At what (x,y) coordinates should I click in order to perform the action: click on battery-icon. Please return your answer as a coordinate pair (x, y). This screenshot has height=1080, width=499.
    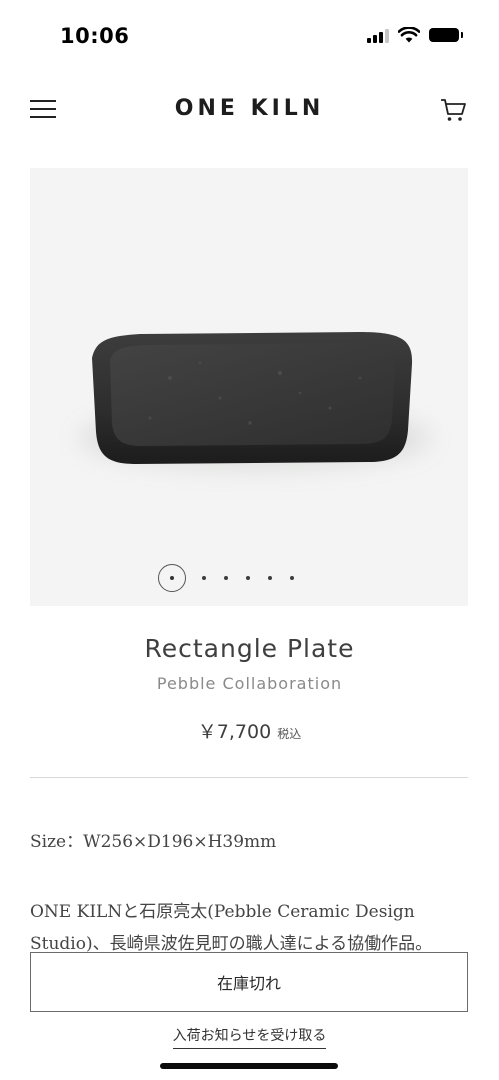
    Looking at the image, I should click on (446, 35).